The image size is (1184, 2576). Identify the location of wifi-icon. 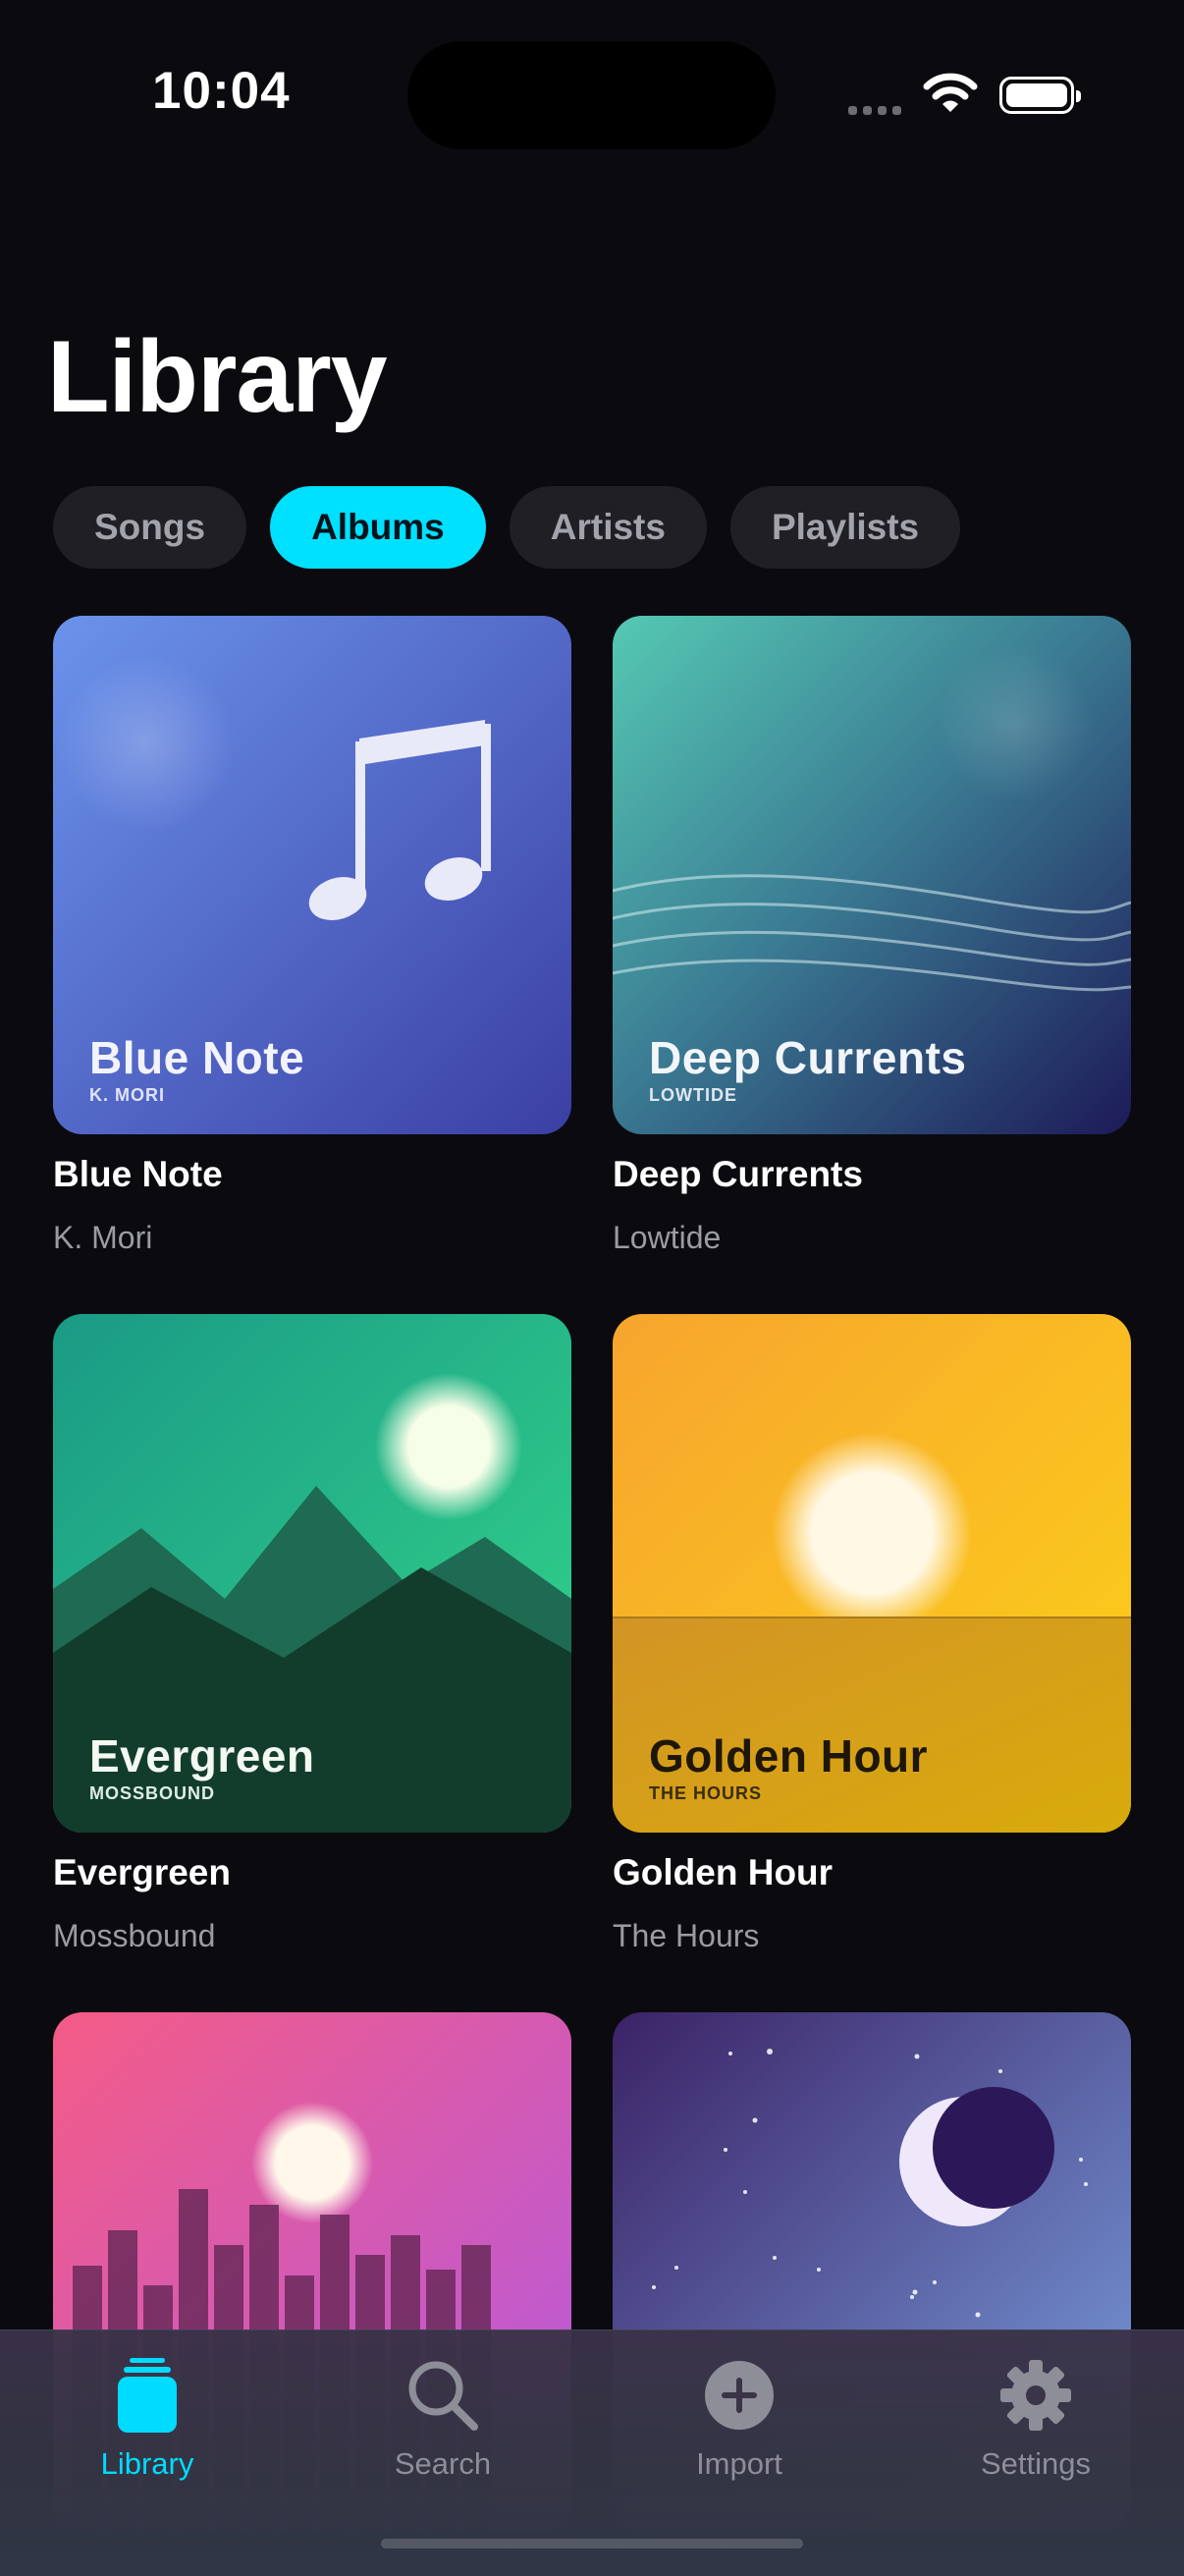
(950, 92).